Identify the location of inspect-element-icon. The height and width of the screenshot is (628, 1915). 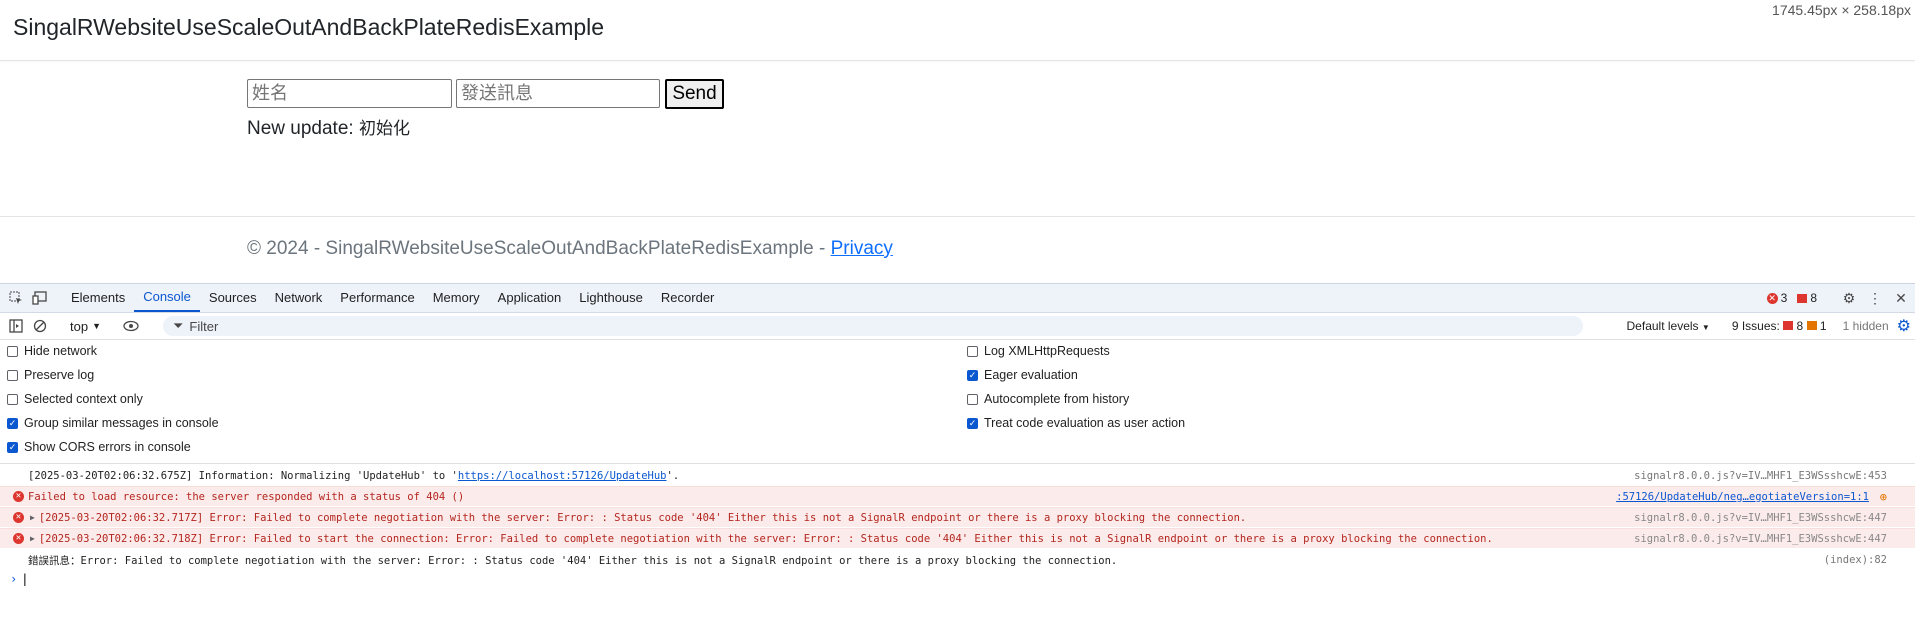
(16, 298).